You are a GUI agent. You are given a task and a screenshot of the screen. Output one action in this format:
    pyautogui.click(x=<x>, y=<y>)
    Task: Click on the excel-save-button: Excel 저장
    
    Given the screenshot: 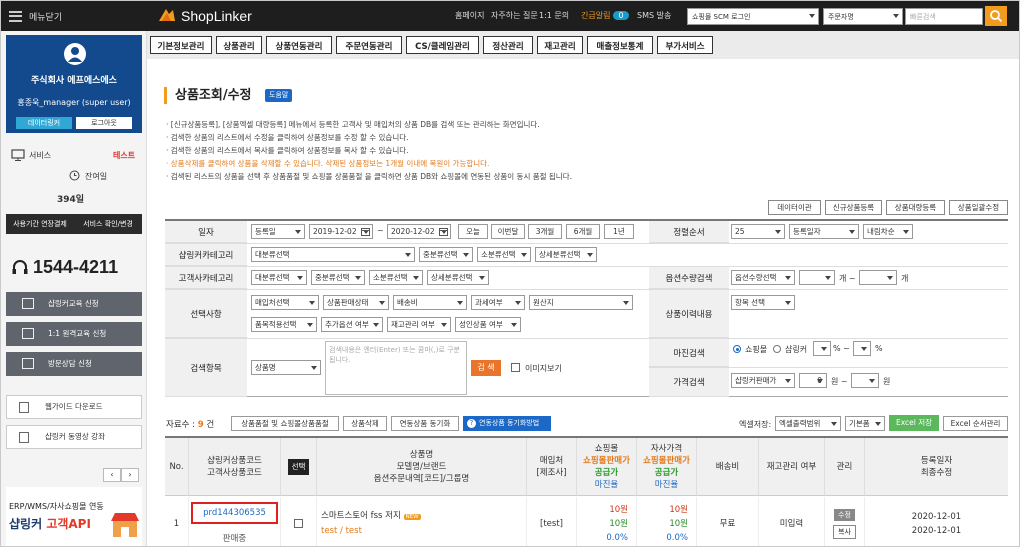 What is the action you would take?
    pyautogui.click(x=914, y=423)
    